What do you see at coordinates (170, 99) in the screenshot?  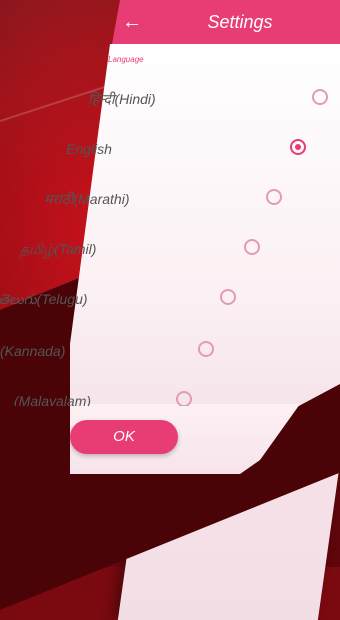 I see `language-option-hindi: हिन्दी(Hindi)` at bounding box center [170, 99].